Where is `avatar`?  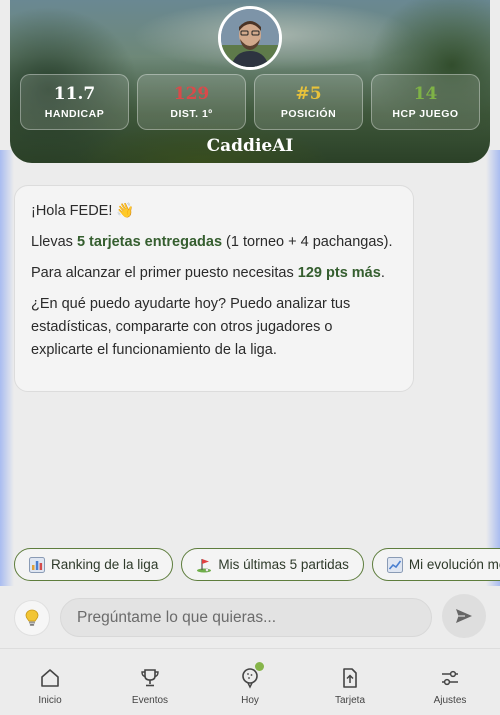
avatar is located at coordinates (250, 38).